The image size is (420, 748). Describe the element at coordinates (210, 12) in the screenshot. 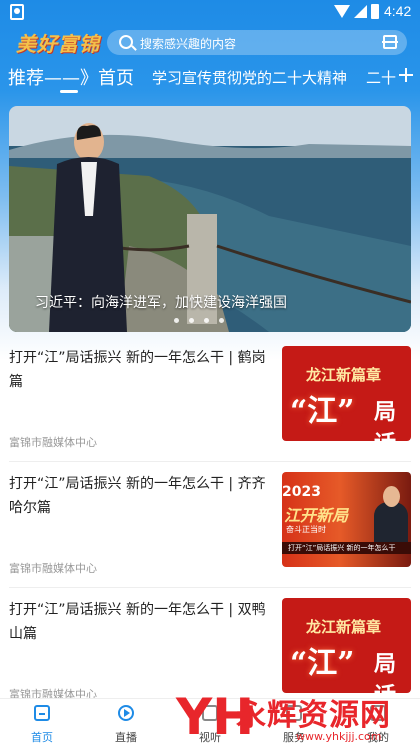

I see `status-bar: 4:42` at that location.